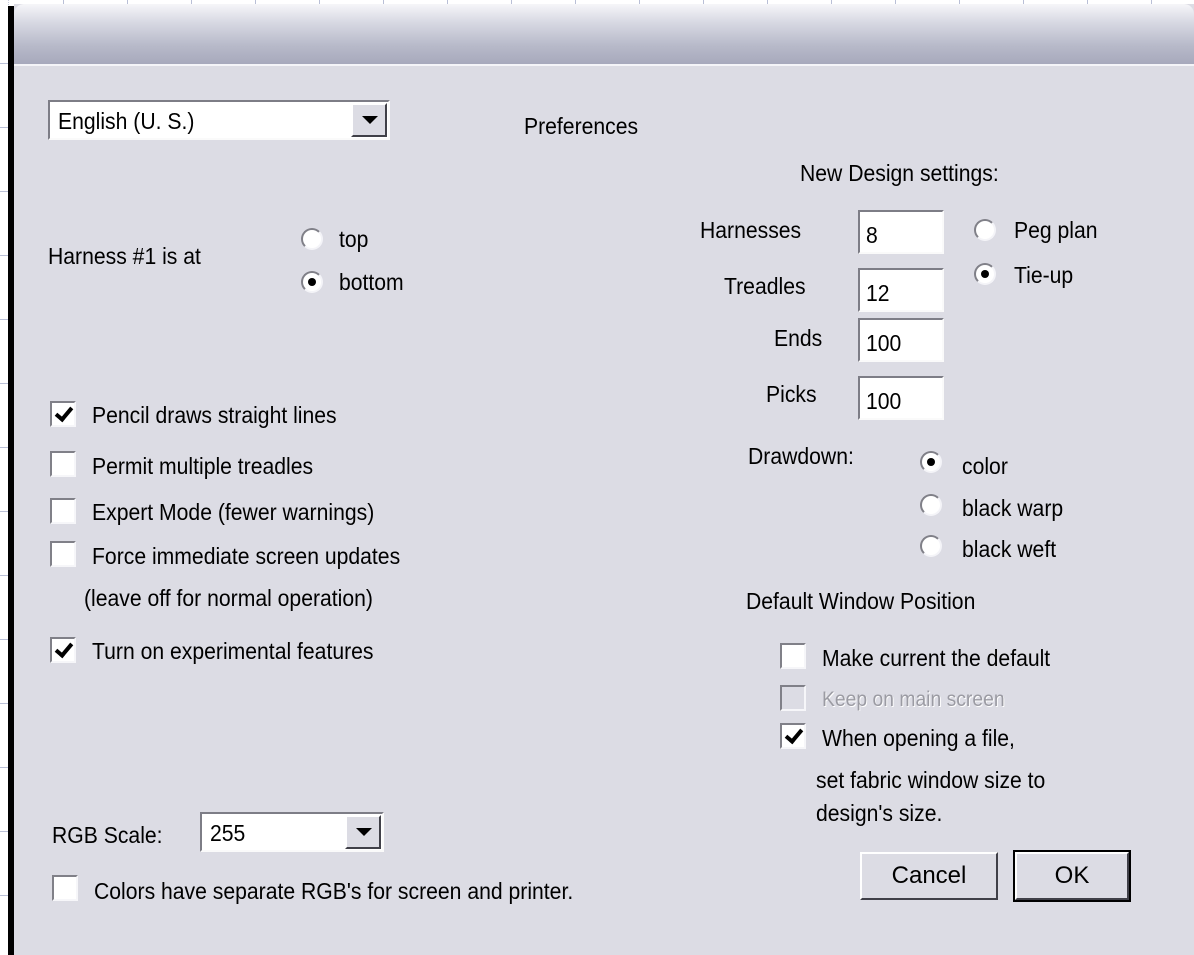 This screenshot has height=955, width=1194. What do you see at coordinates (879, 813) in the screenshot?
I see `when-opening-line3: design's size.` at bounding box center [879, 813].